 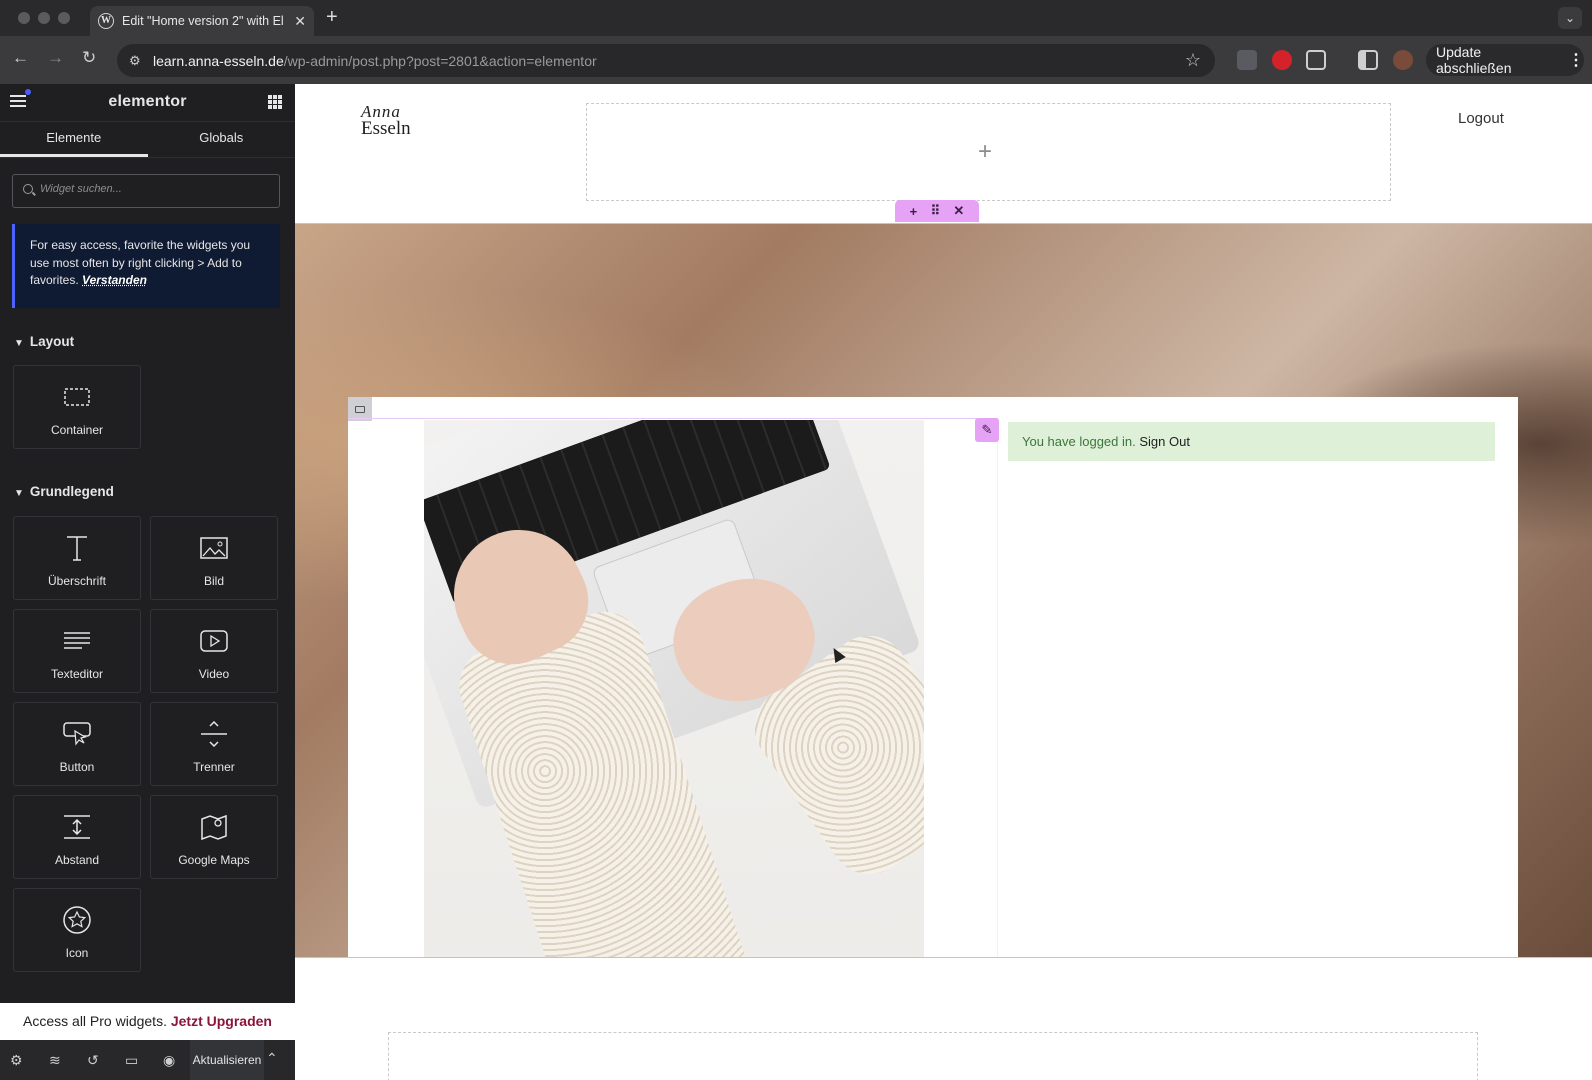 What do you see at coordinates (77, 827) in the screenshot?
I see `spacer-icon` at bounding box center [77, 827].